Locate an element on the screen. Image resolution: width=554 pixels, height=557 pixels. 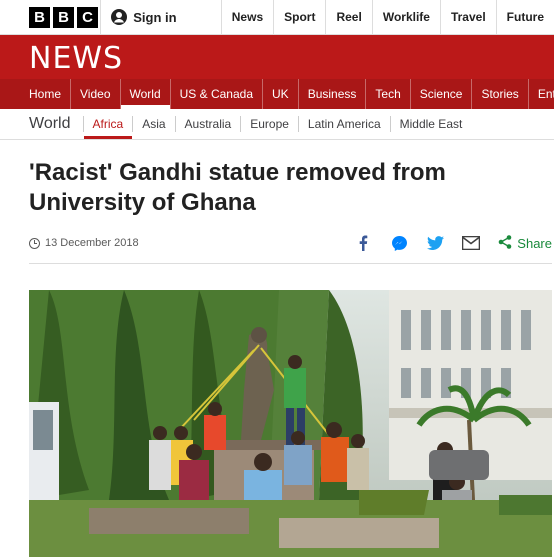
clock-icon is located at coordinates (34, 243).